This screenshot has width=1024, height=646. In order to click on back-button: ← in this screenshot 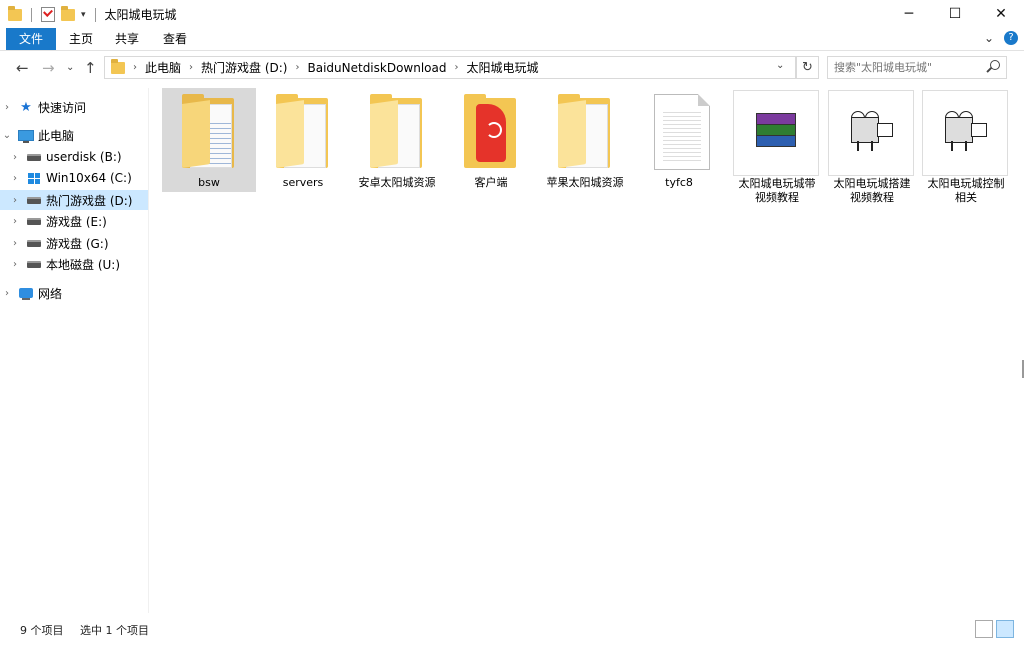, I will do `click(22, 68)`.